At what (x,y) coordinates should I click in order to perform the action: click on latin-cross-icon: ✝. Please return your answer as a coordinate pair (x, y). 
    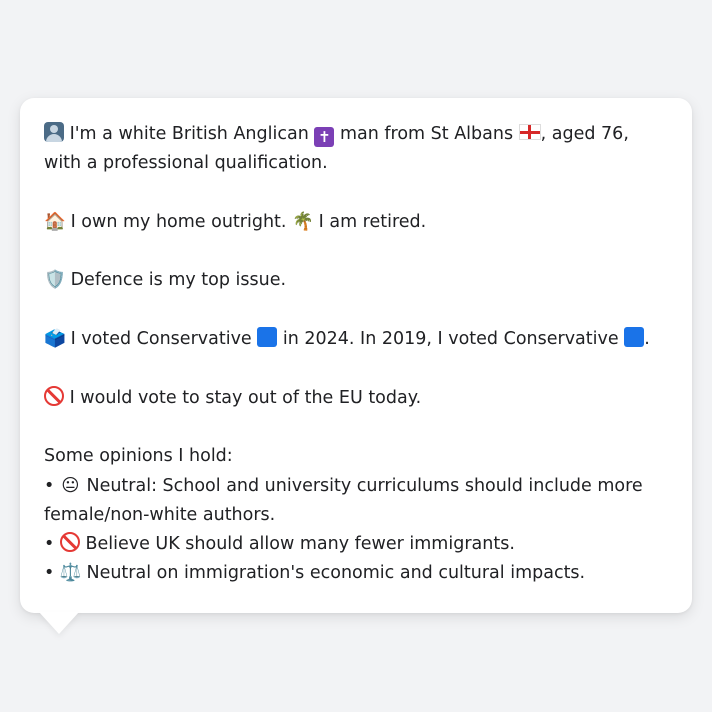
    Looking at the image, I should click on (324, 137).